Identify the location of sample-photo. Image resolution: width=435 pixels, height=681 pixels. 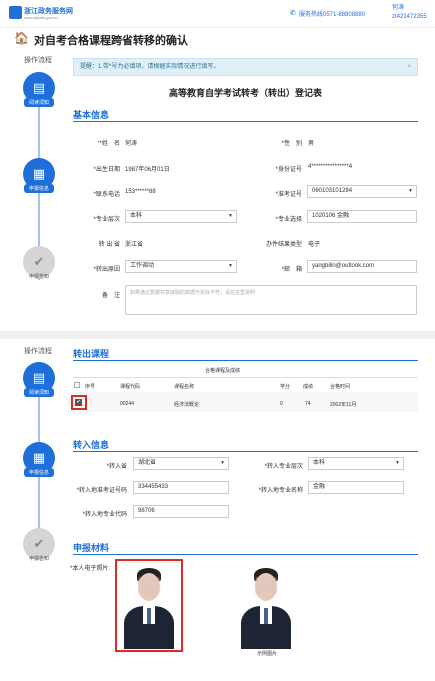
(266, 605).